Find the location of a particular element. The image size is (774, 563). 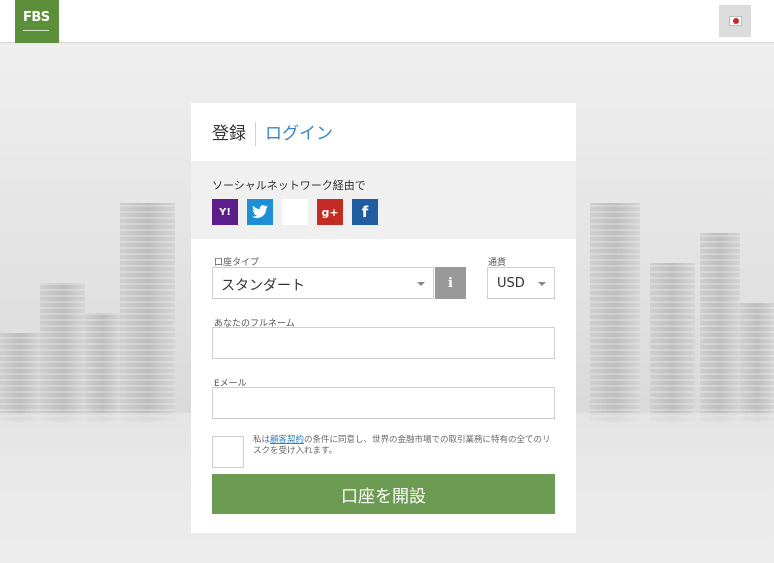

account-type-value: スタンダート is located at coordinates (263, 286).